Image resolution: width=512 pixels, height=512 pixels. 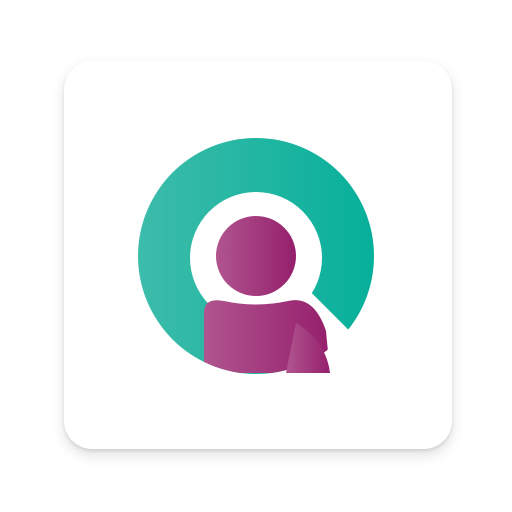 I want to click on person-head, so click(x=256, y=256).